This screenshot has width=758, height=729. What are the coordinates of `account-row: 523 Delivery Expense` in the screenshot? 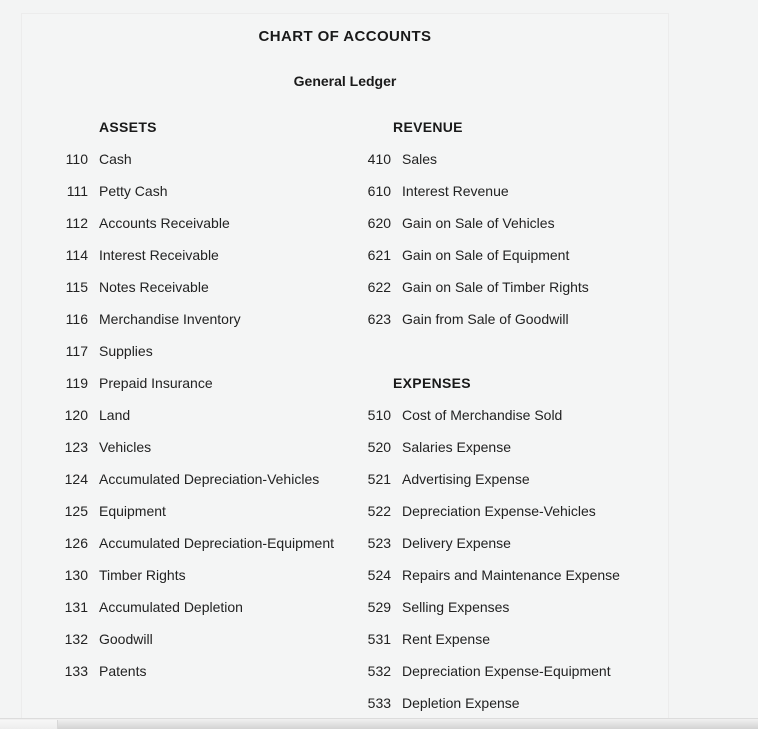 It's located at (510, 543).